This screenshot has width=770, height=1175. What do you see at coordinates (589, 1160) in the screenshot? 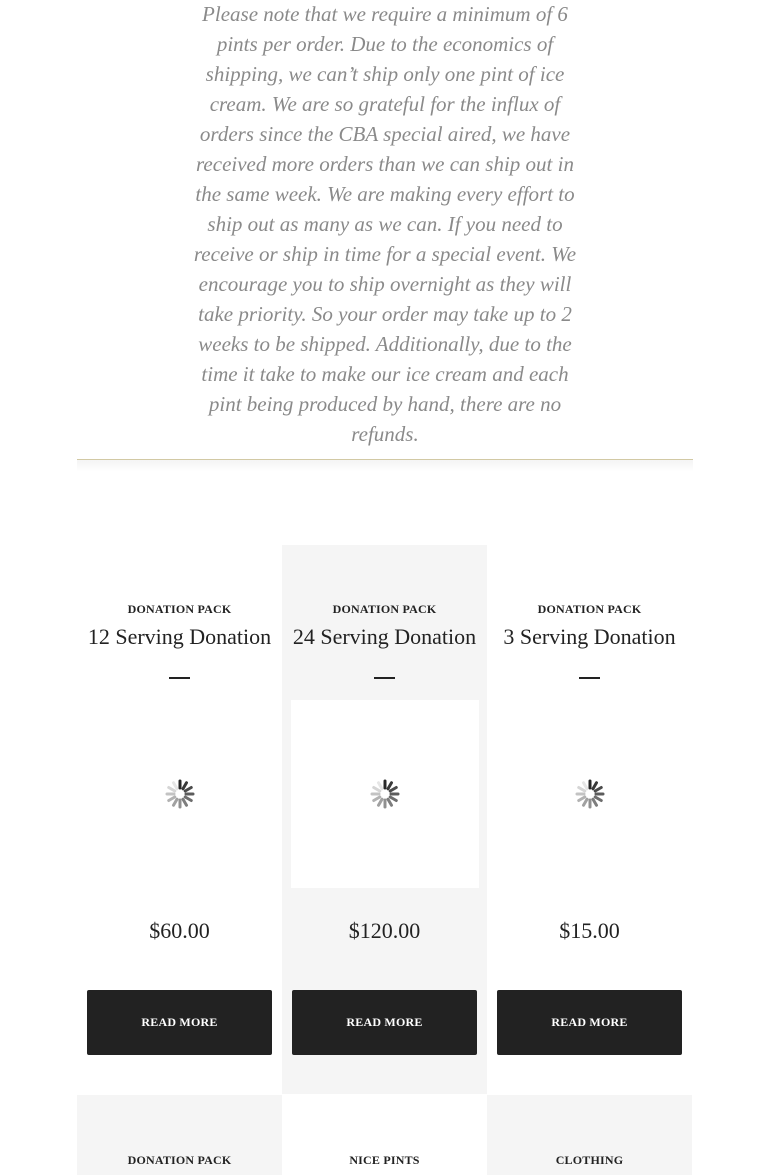
I see `product-category: CLOTHING` at bounding box center [589, 1160].